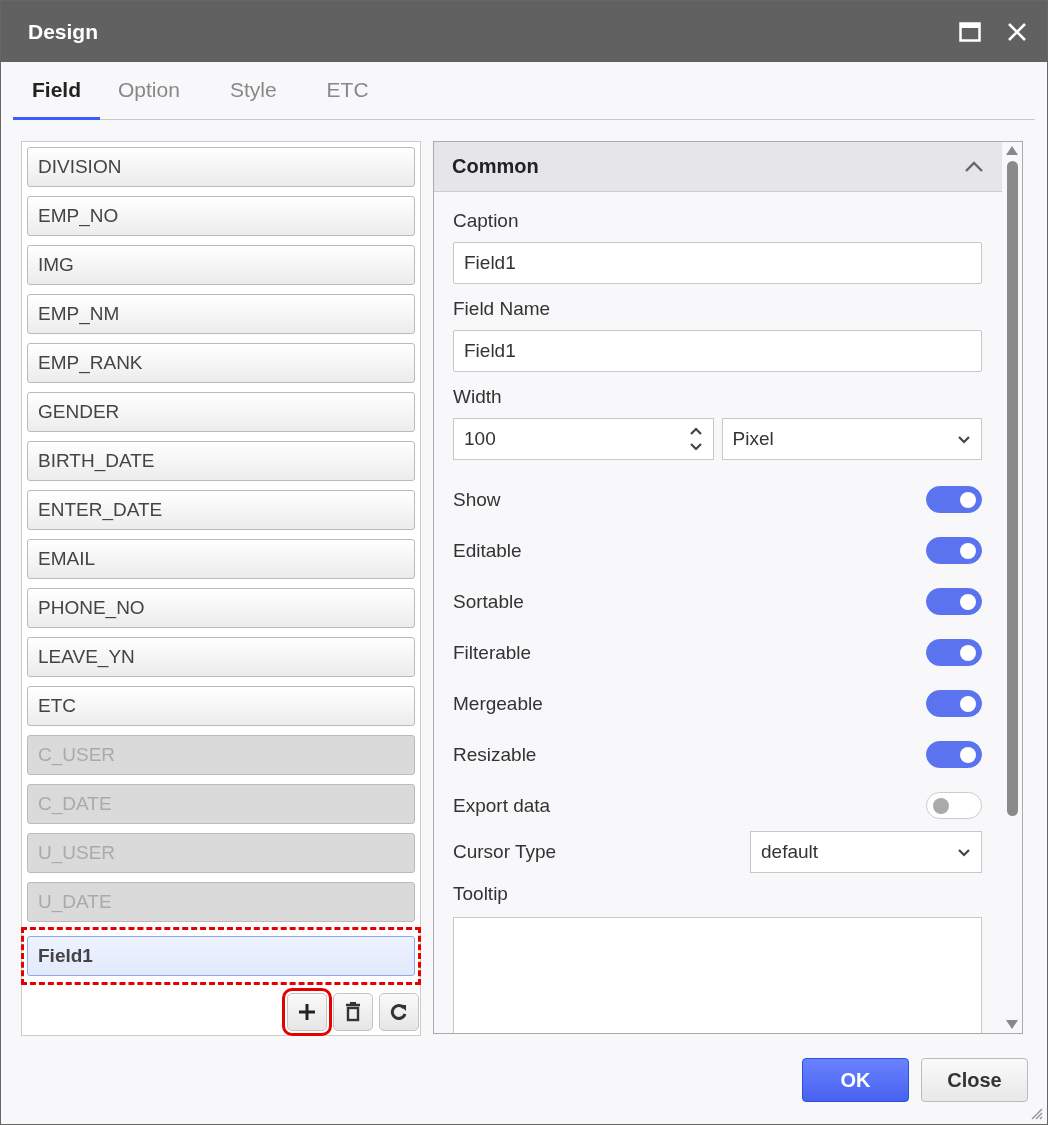 The height and width of the screenshot is (1125, 1048). I want to click on field-label: Field Name, so click(502, 309).